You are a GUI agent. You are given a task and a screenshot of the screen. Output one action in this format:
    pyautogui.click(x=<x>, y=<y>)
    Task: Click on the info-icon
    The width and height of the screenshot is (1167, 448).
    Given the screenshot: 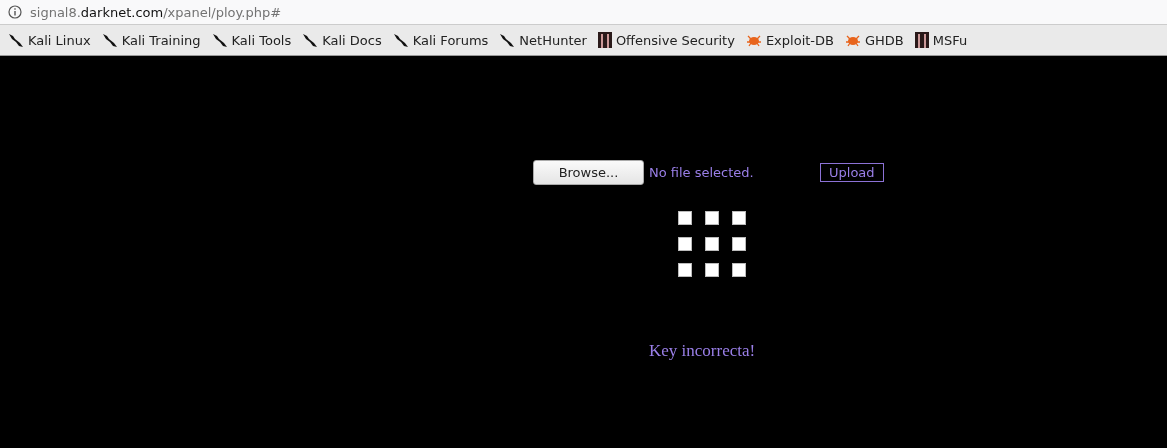 What is the action you would take?
    pyautogui.click(x=15, y=12)
    